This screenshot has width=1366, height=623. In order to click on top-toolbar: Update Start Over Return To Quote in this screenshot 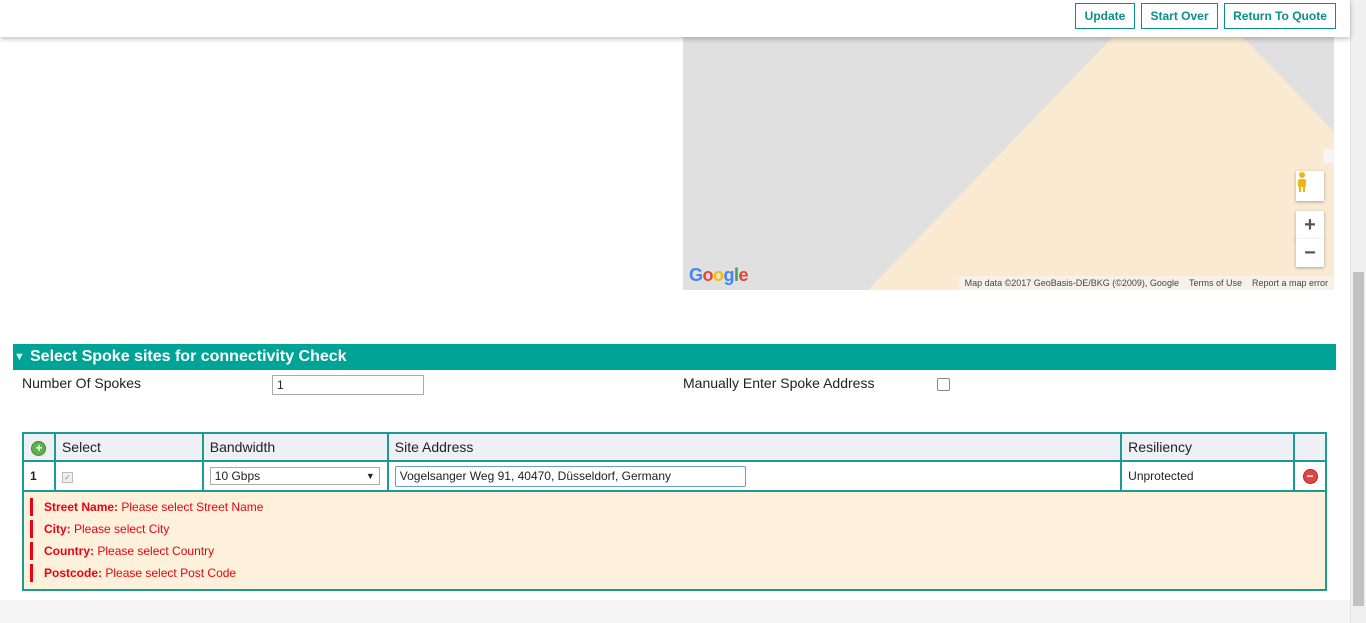, I will do `click(675, 18)`.